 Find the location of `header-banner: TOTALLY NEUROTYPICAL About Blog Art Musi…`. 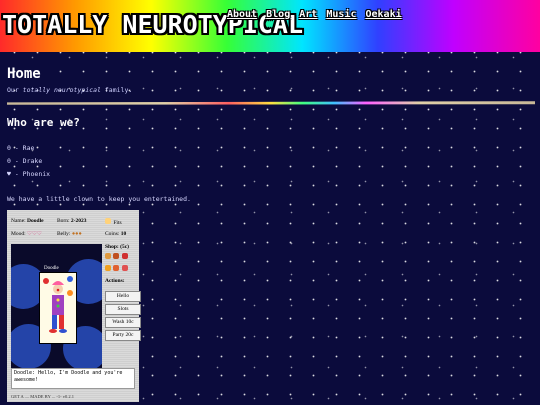

header-banner: TOTALLY NEUROTYPICAL About Blog Art Musi… is located at coordinates (270, 26).